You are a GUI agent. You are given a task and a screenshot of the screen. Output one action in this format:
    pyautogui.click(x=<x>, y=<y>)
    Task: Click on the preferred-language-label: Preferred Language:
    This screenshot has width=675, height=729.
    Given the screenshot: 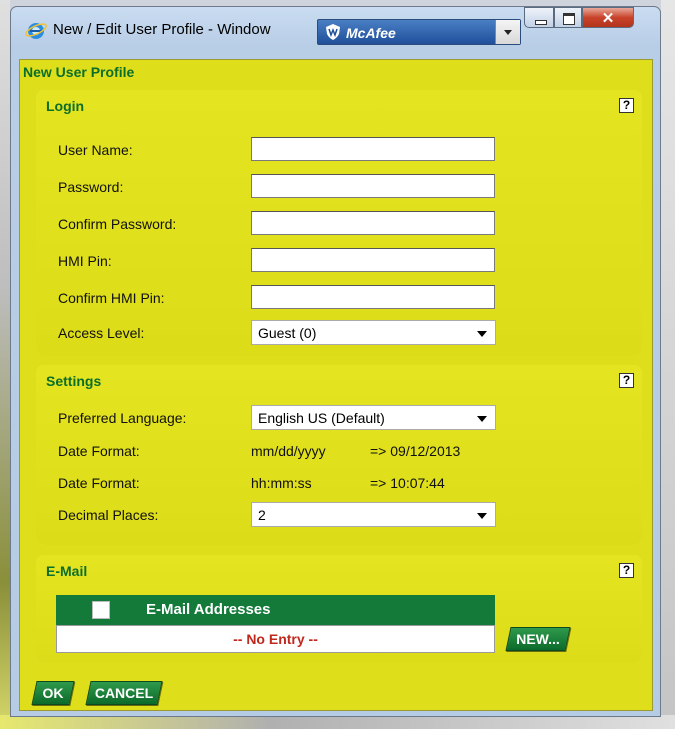 What is the action you would take?
    pyautogui.click(x=122, y=418)
    